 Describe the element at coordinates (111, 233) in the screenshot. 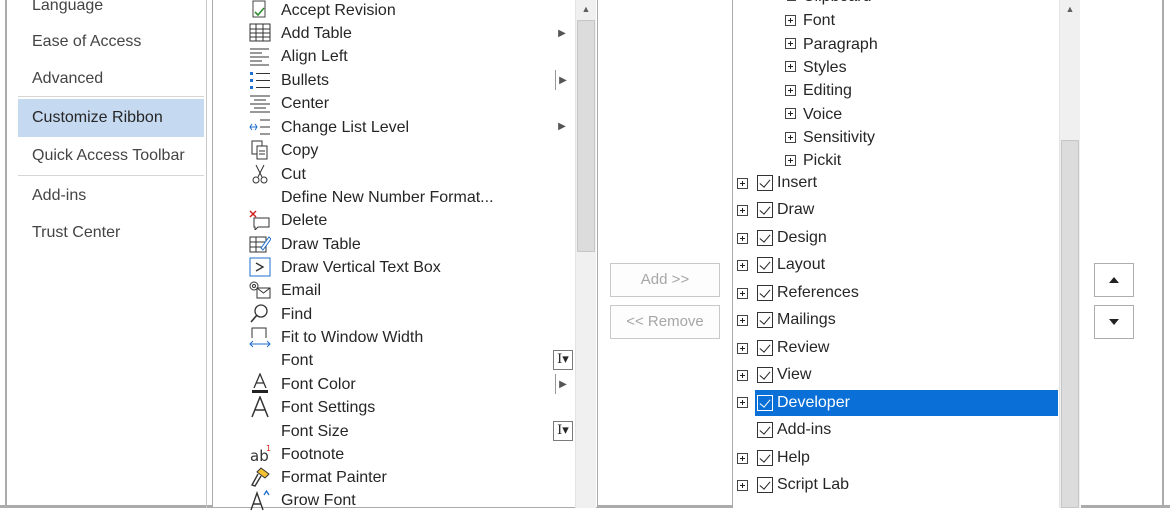

I see `nav-item-trust-center: Trust Center` at that location.